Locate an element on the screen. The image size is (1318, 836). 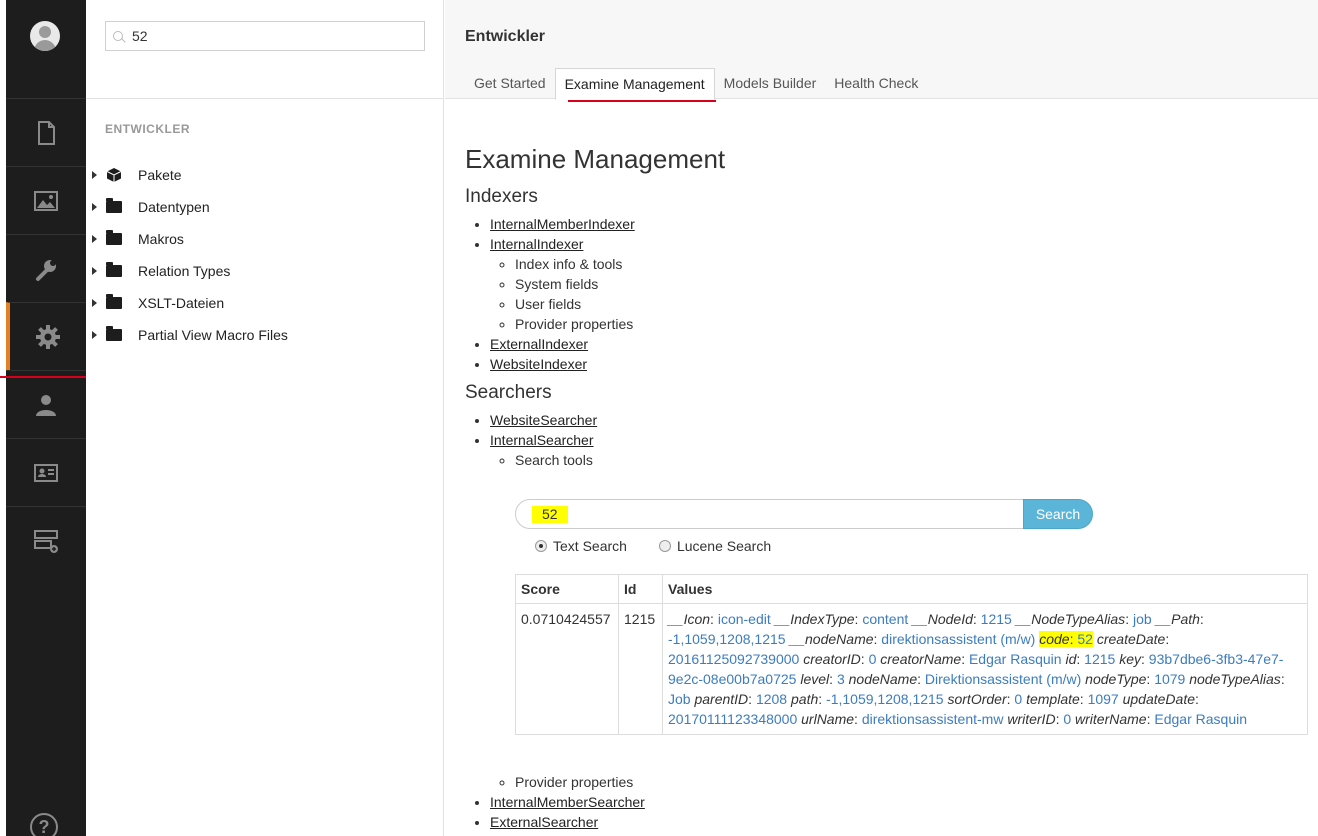
field-key: __nodeName is located at coordinates (831, 639).